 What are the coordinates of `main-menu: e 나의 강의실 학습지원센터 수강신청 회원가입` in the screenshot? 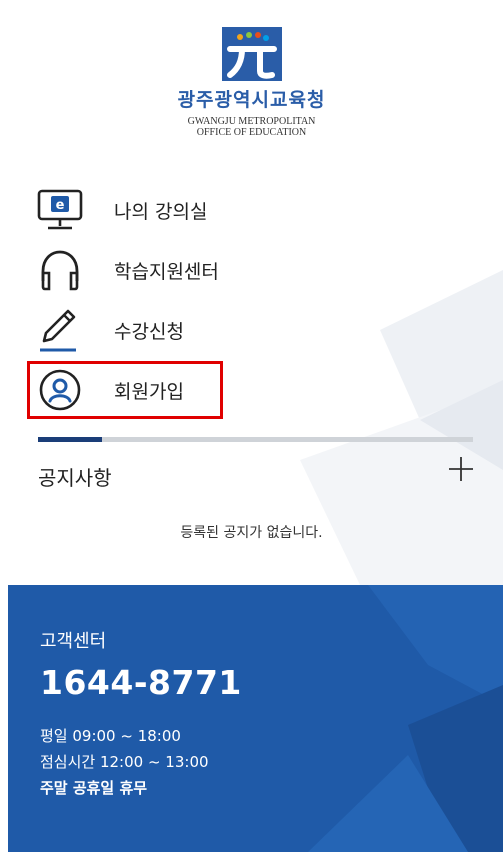 It's located at (127, 300).